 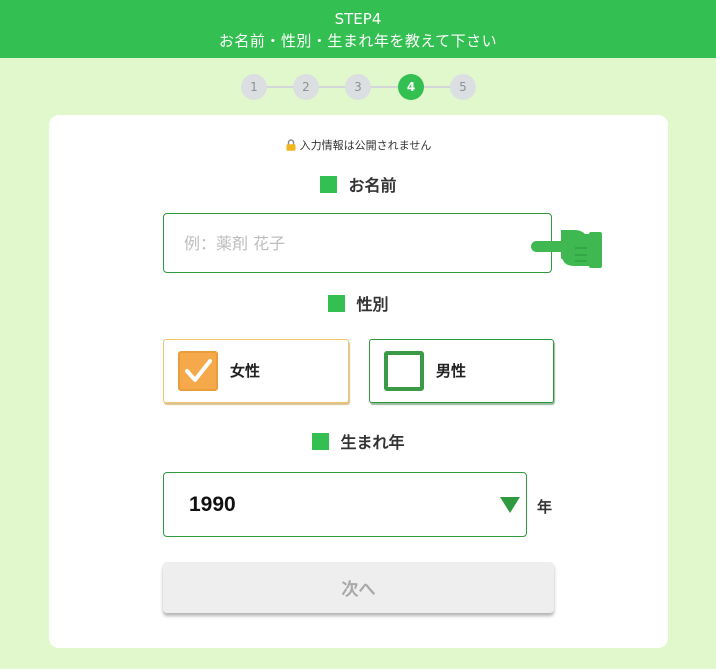 I want to click on dropdown-triangle-icon, so click(x=510, y=507).